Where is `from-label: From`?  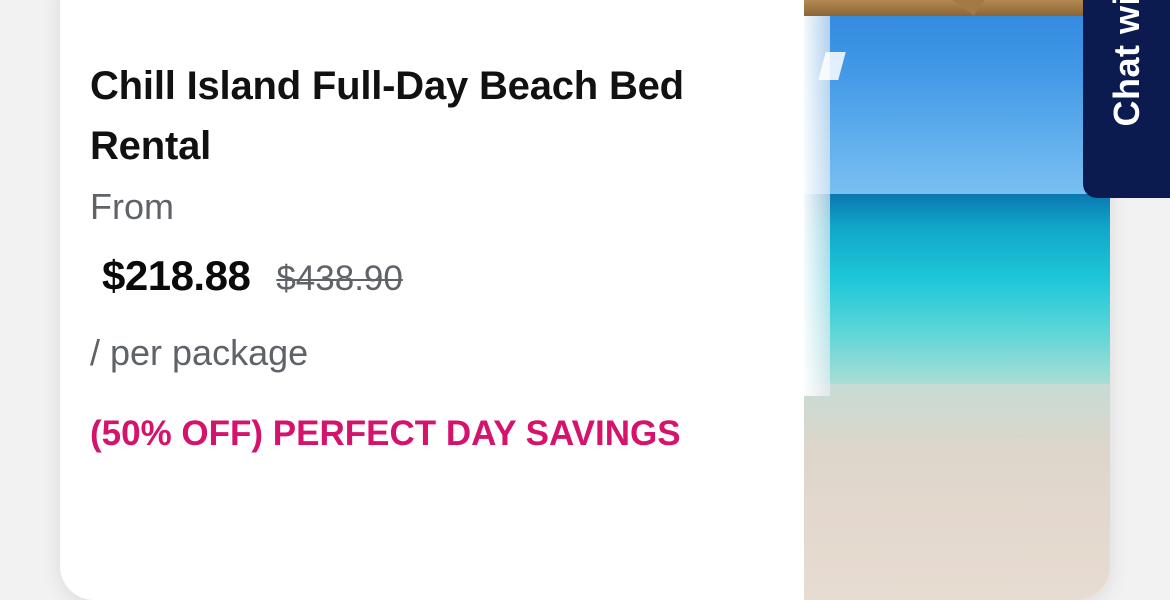 from-label: From is located at coordinates (132, 206).